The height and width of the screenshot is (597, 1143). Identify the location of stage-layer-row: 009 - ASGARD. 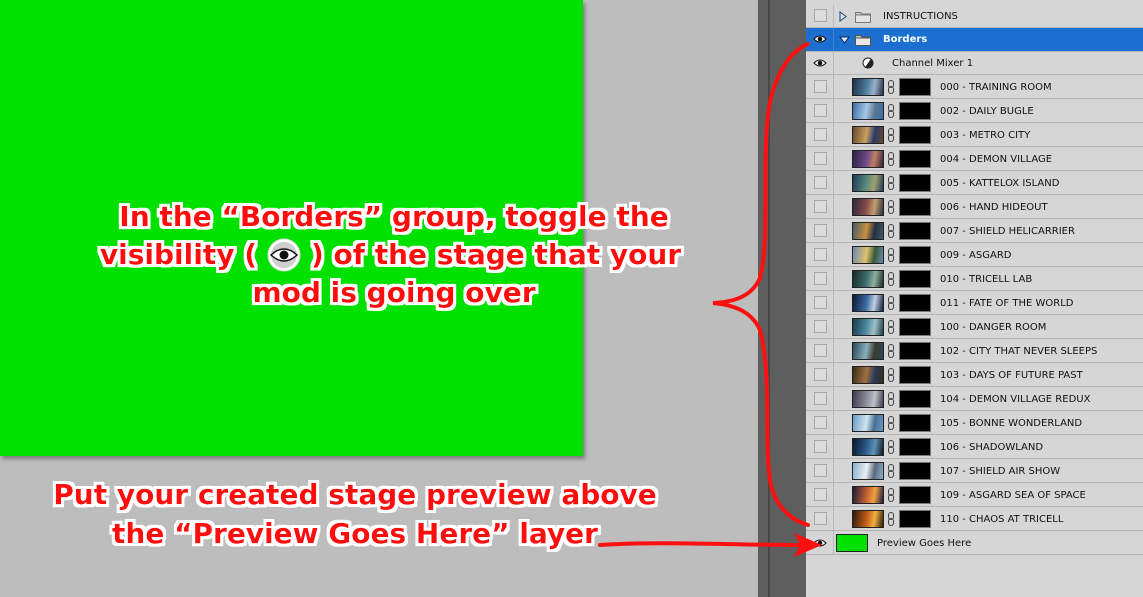
(974, 255).